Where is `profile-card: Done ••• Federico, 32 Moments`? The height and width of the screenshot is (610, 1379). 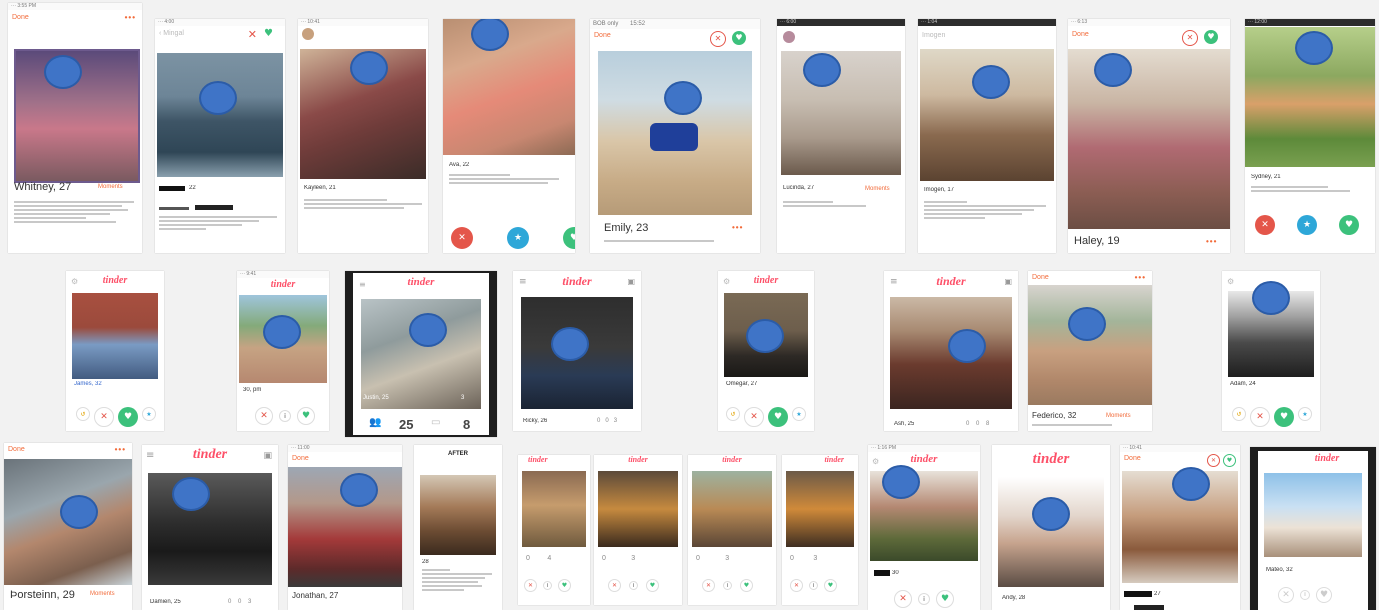 profile-card: Done ••• Federico, 32 Moments is located at coordinates (1090, 351).